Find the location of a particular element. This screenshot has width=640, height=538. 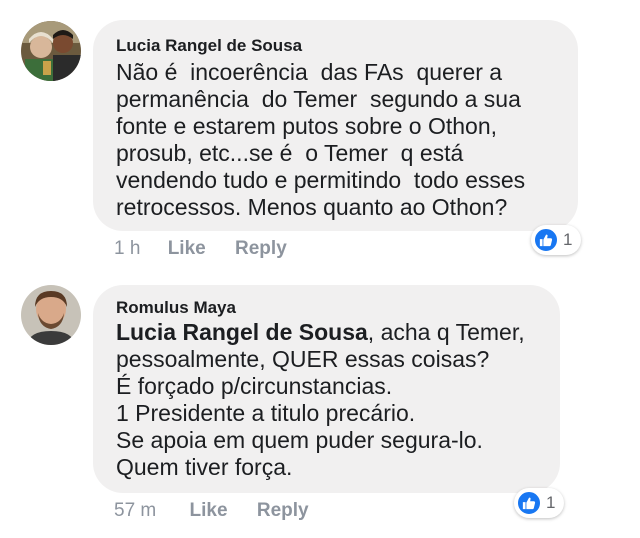

mention-link: Lucia Rangel de Sousa is located at coordinates (242, 332).